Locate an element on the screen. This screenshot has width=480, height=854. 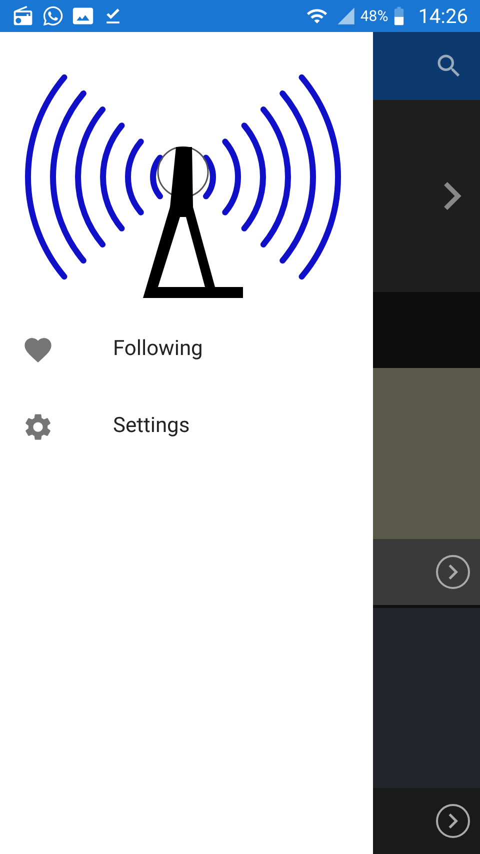
battery-percent: 48% is located at coordinates (374, 16).